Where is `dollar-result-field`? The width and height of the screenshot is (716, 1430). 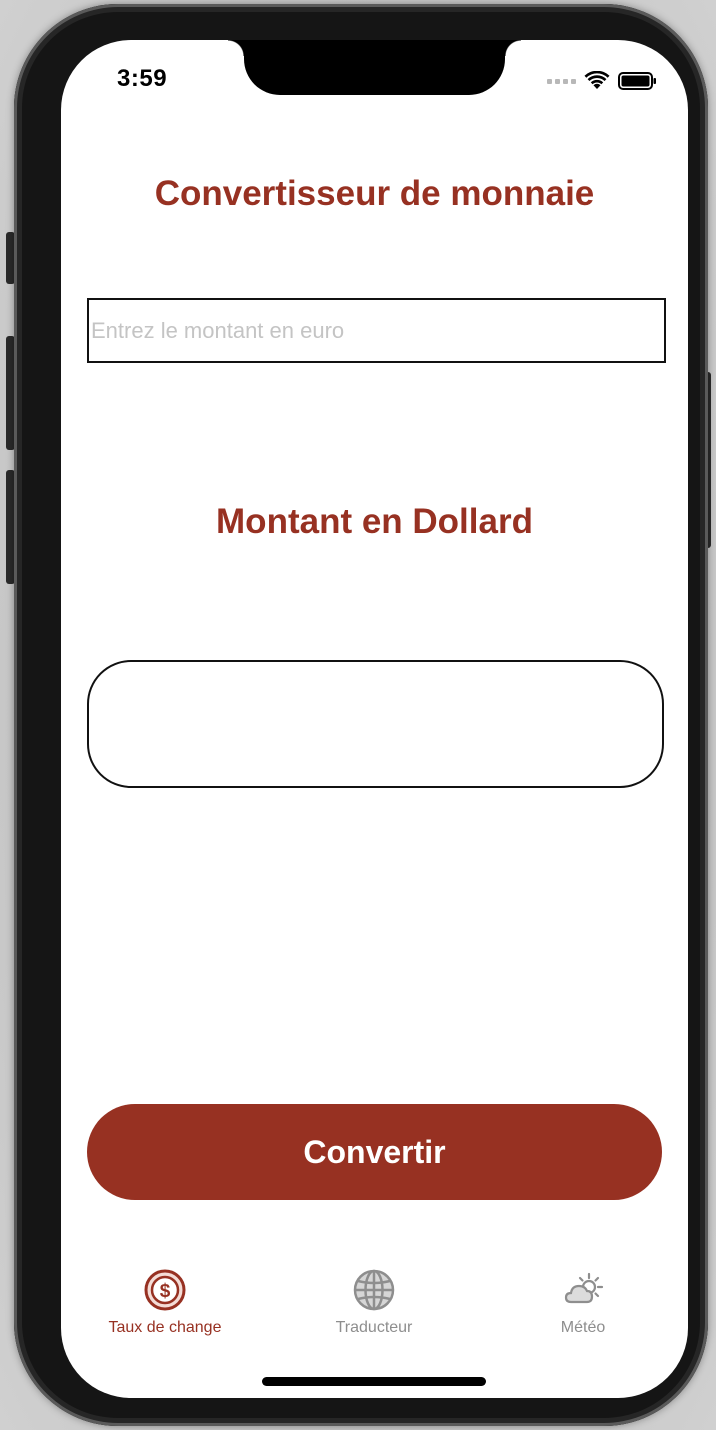 dollar-result-field is located at coordinates (375, 724).